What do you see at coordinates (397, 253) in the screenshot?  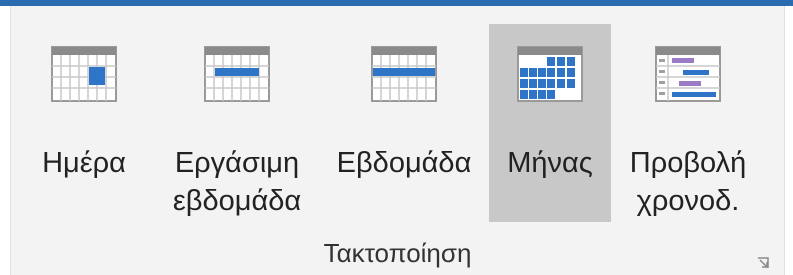 I see `ribbon-group-title: Τακτοποίηση` at bounding box center [397, 253].